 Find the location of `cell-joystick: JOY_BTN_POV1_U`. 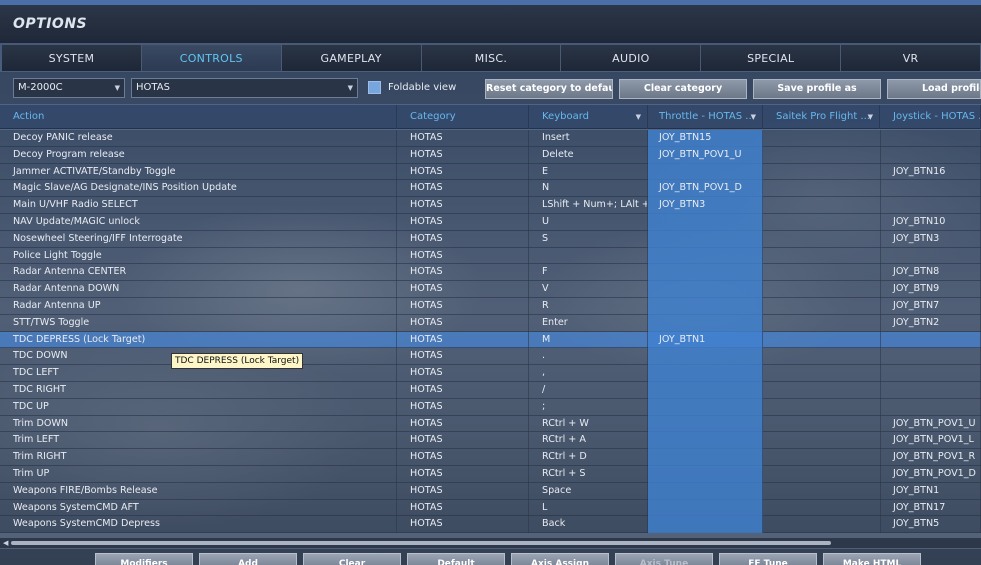

cell-joystick: JOY_BTN_POV1_U is located at coordinates (934, 424).